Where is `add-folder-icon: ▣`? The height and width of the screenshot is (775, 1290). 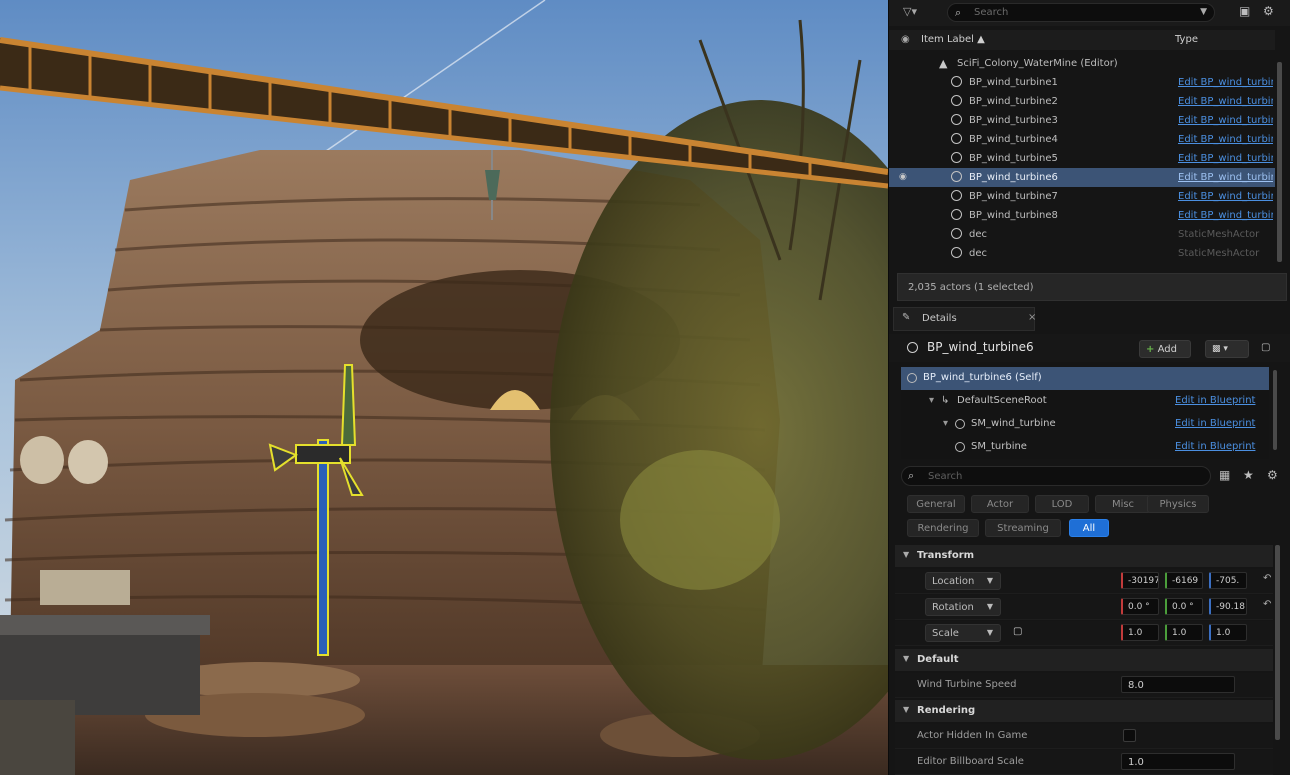
add-folder-icon: ▣ is located at coordinates (1244, 11).